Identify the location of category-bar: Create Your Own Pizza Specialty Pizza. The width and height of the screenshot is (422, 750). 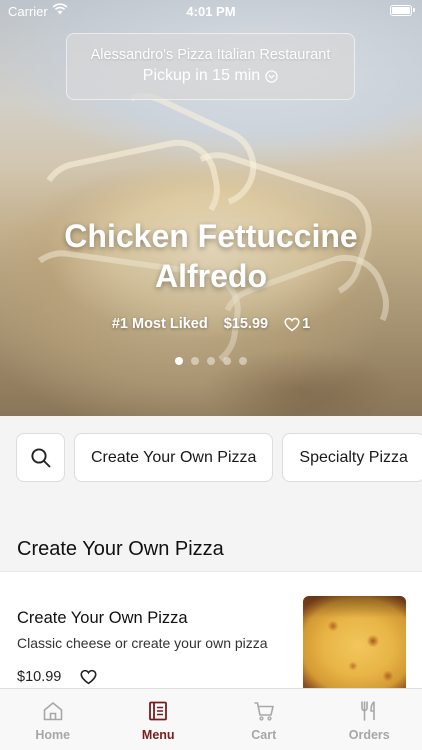
(219, 457).